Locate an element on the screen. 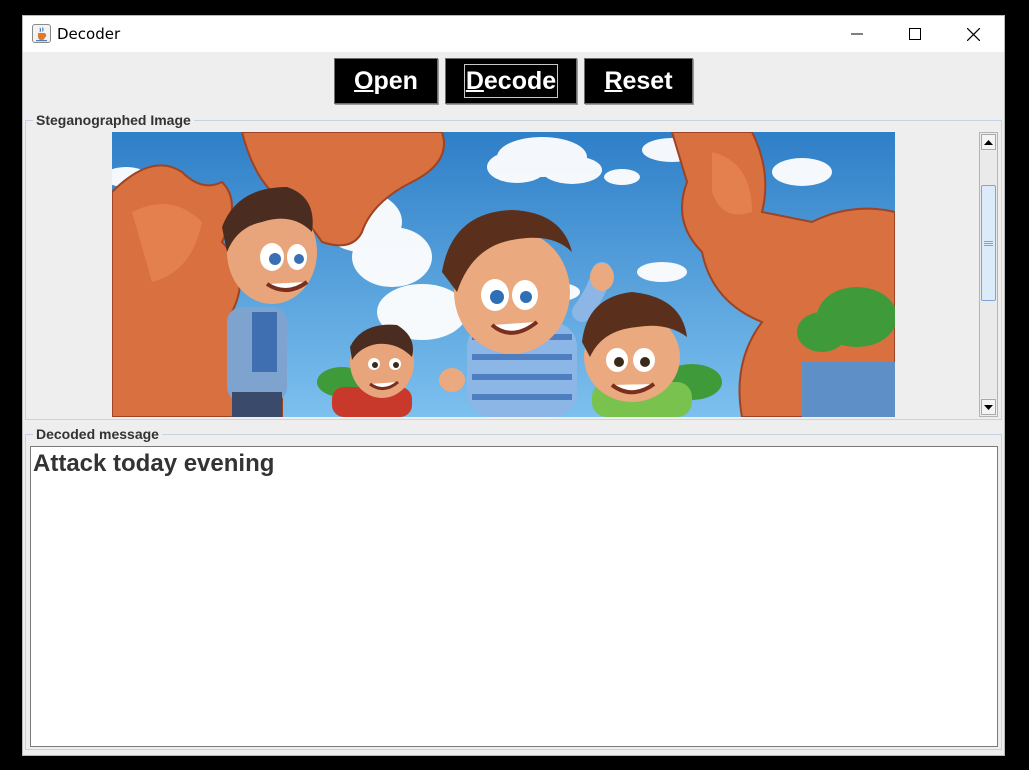  maximize-button is located at coordinates (915, 34).